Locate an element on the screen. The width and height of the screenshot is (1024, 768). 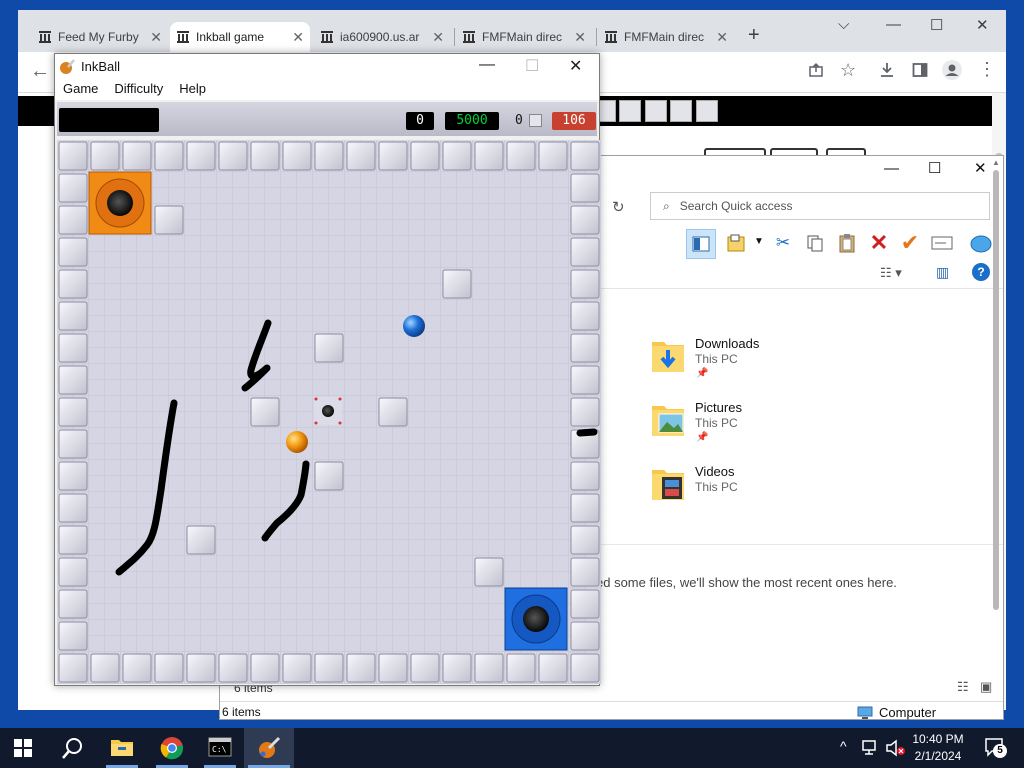
clock-date: 2/1/2024 is located at coordinates (938, 756).